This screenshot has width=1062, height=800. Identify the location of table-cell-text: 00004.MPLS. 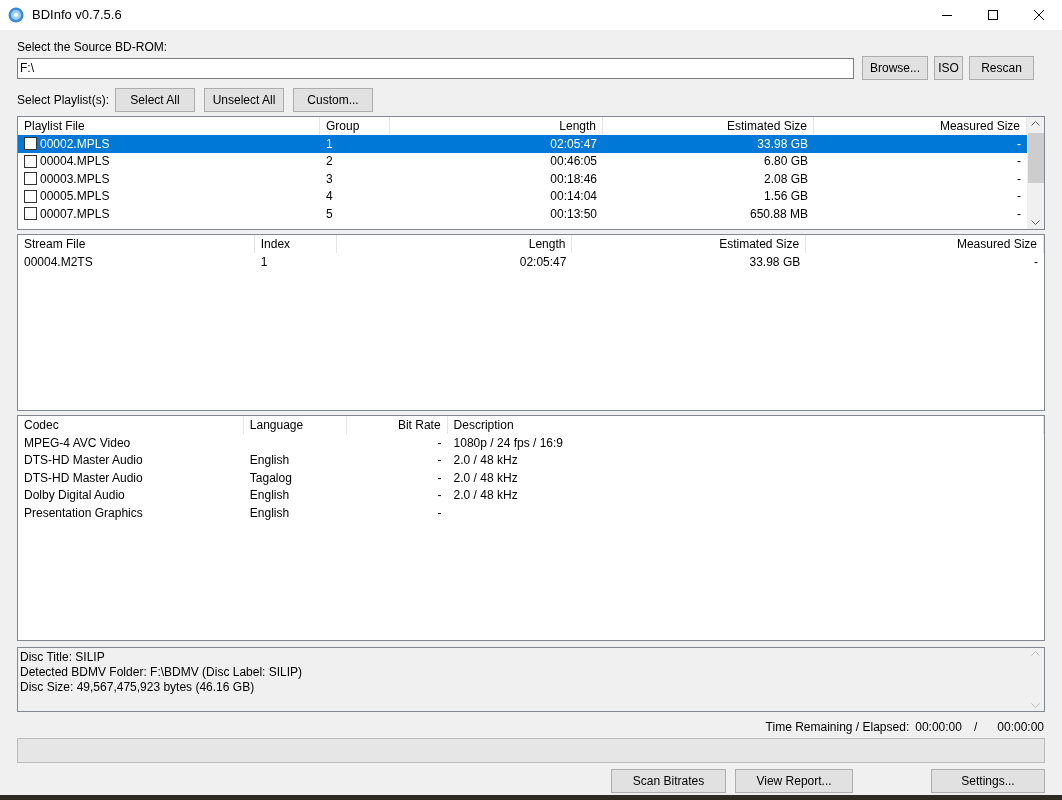
(75, 162).